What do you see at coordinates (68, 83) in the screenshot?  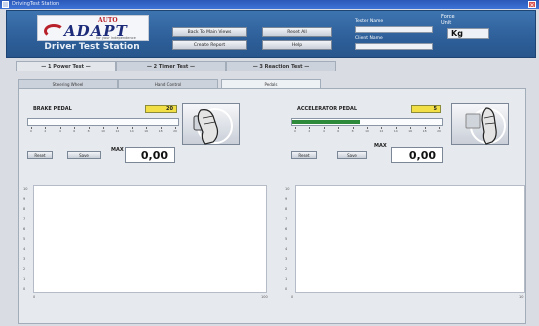 I see `tab-steering-wheel: Steering Wheel` at bounding box center [68, 83].